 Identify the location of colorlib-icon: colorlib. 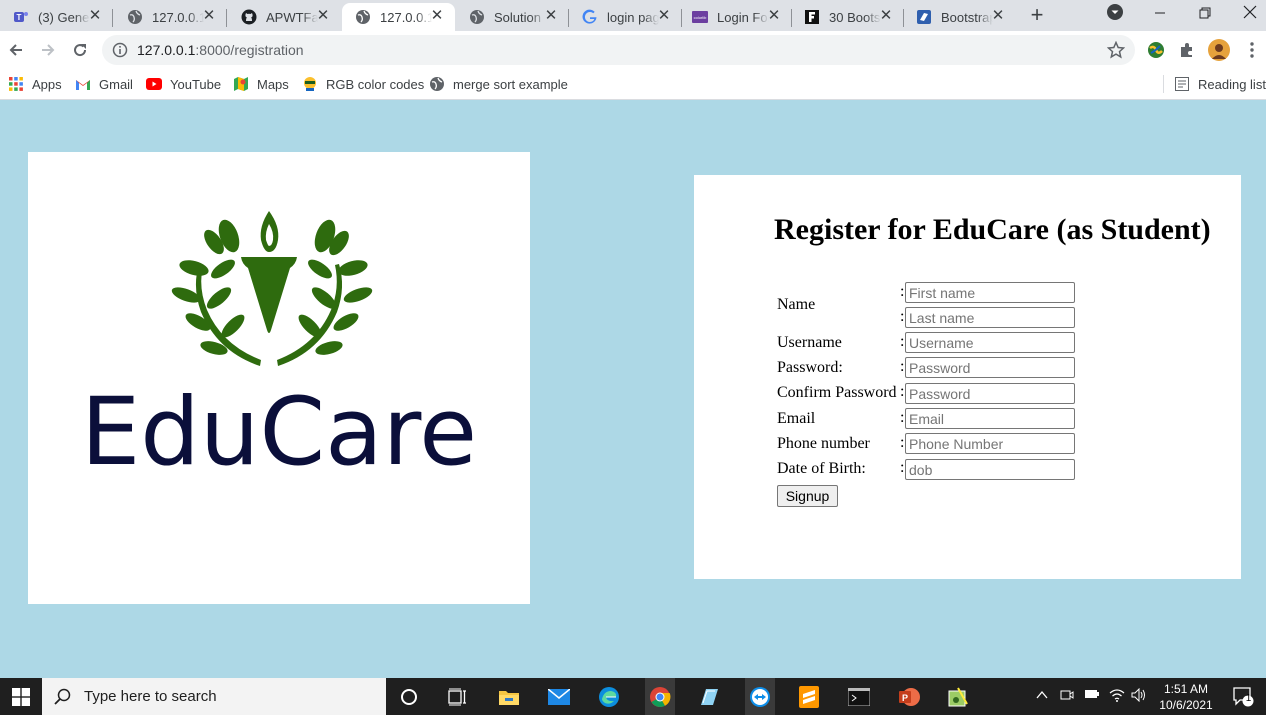
(700, 17).